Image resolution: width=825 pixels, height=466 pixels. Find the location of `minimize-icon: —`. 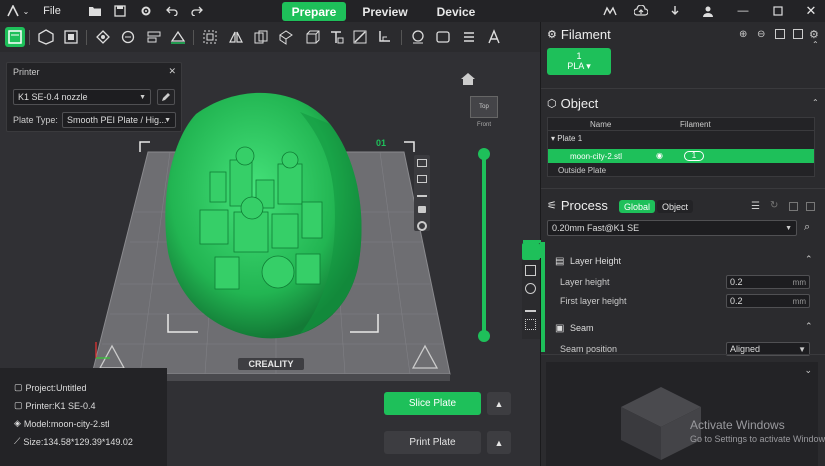

minimize-icon: — is located at coordinates (743, 11).